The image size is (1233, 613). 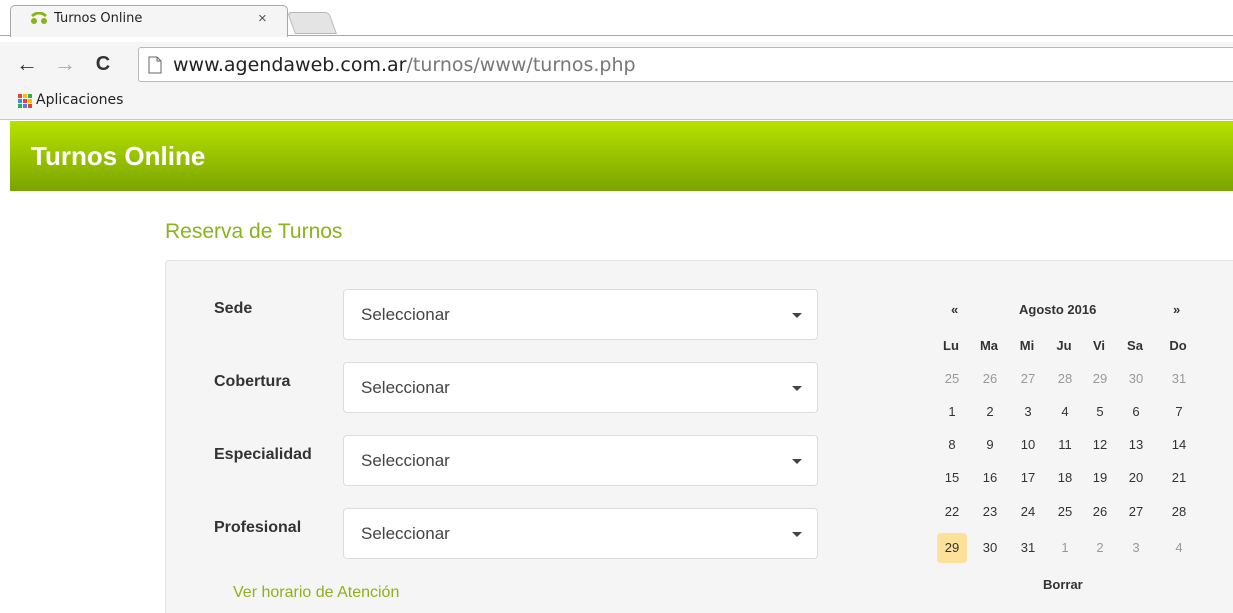 What do you see at coordinates (103, 65) in the screenshot?
I see `reload-icon: C` at bounding box center [103, 65].